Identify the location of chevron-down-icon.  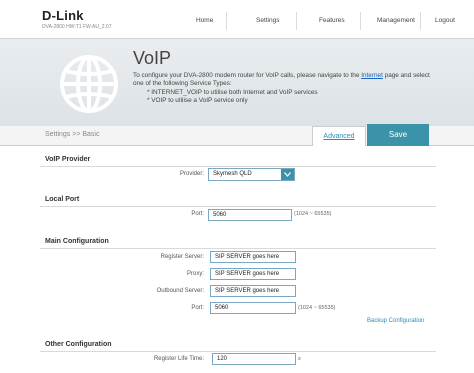
(287, 174).